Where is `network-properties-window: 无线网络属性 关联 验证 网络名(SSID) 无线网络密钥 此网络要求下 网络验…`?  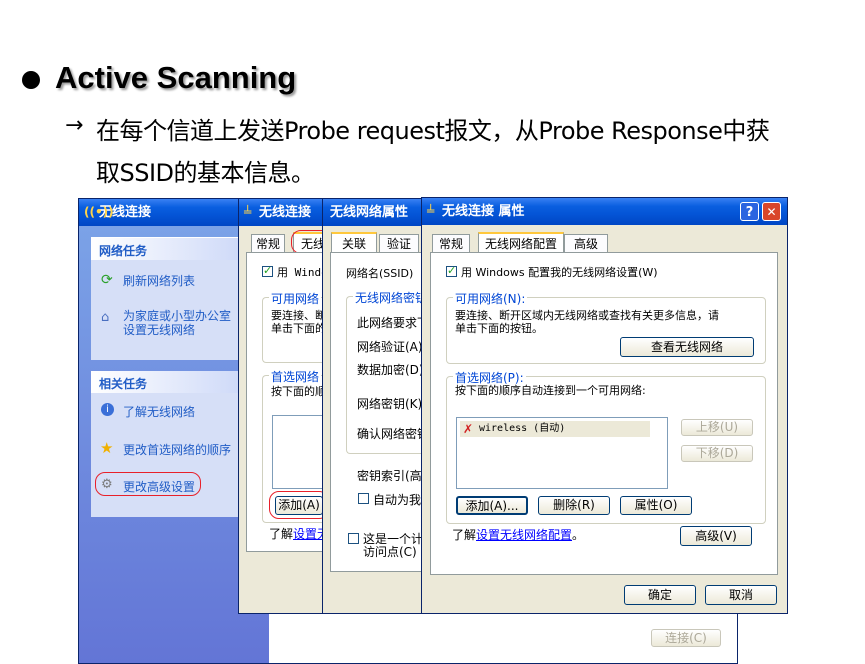
network-properties-window: 无线网络属性 关联 验证 网络名(SSID) 无线网络密钥 此网络要求下 网络验… is located at coordinates (379, 406).